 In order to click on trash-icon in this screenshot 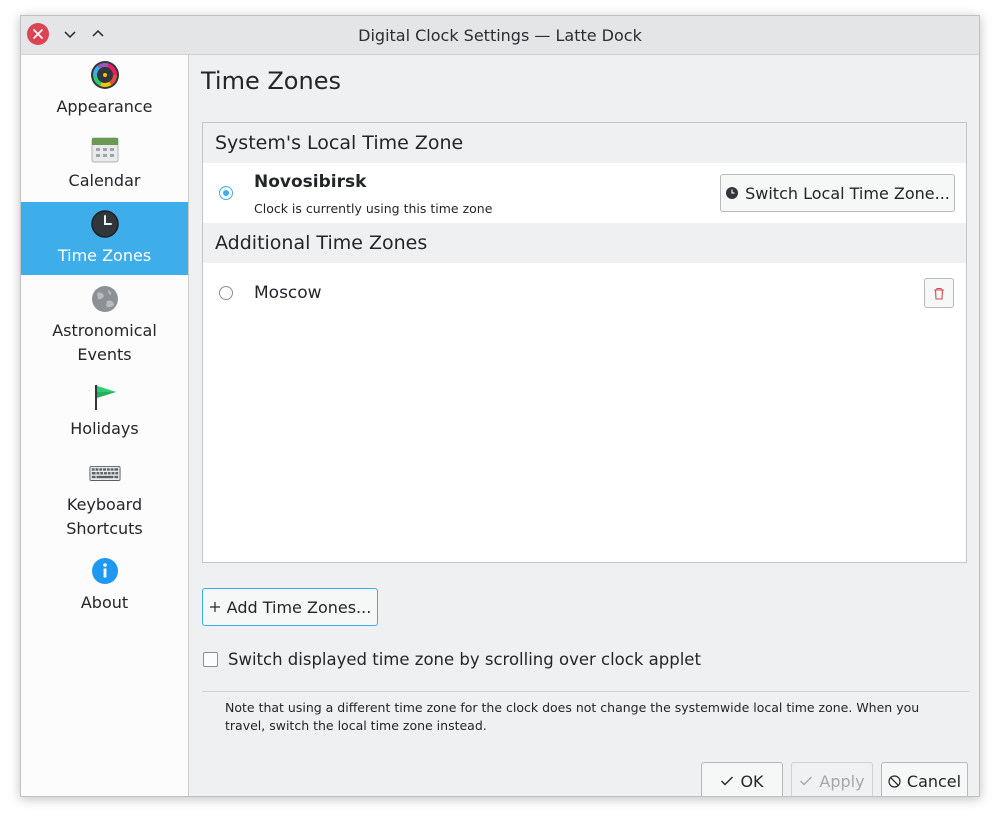, I will do `click(939, 293)`.